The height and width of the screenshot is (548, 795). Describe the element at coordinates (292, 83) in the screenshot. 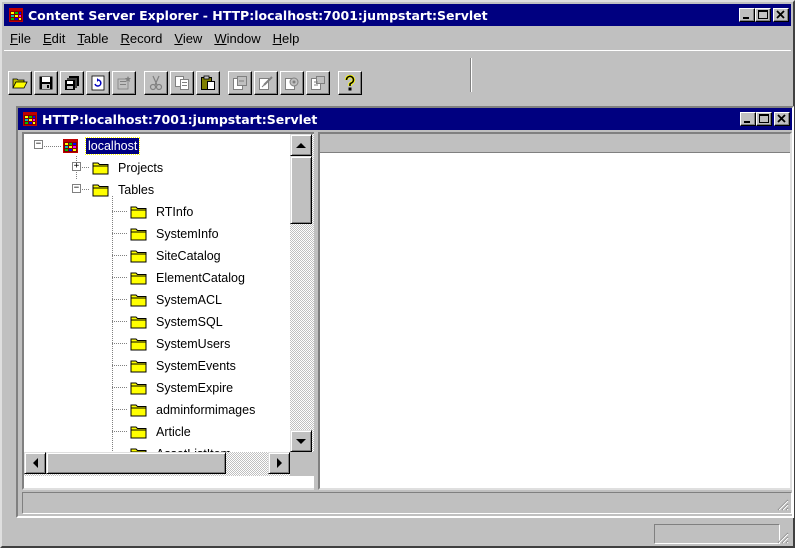

I see `doc-action-3-button` at that location.